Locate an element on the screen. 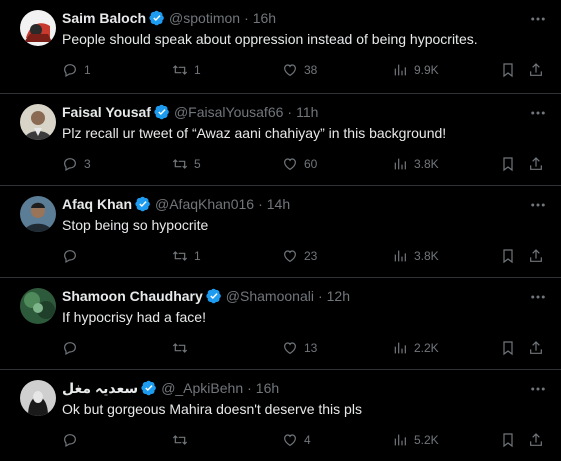 This screenshot has height=461, width=561. view-count: 9.9K is located at coordinates (426, 70).